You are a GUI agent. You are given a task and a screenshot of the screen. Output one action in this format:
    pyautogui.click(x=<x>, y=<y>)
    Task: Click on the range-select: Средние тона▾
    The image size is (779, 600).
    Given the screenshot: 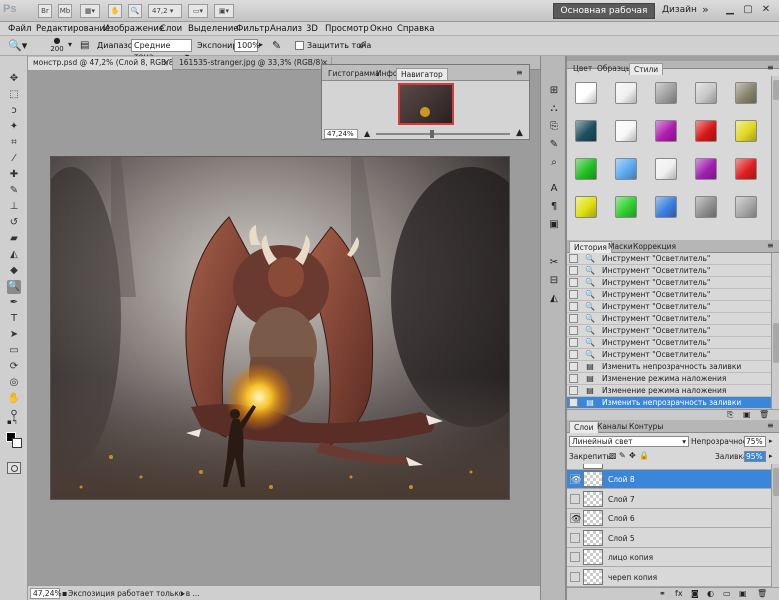 What is the action you would take?
    pyautogui.click(x=161, y=50)
    